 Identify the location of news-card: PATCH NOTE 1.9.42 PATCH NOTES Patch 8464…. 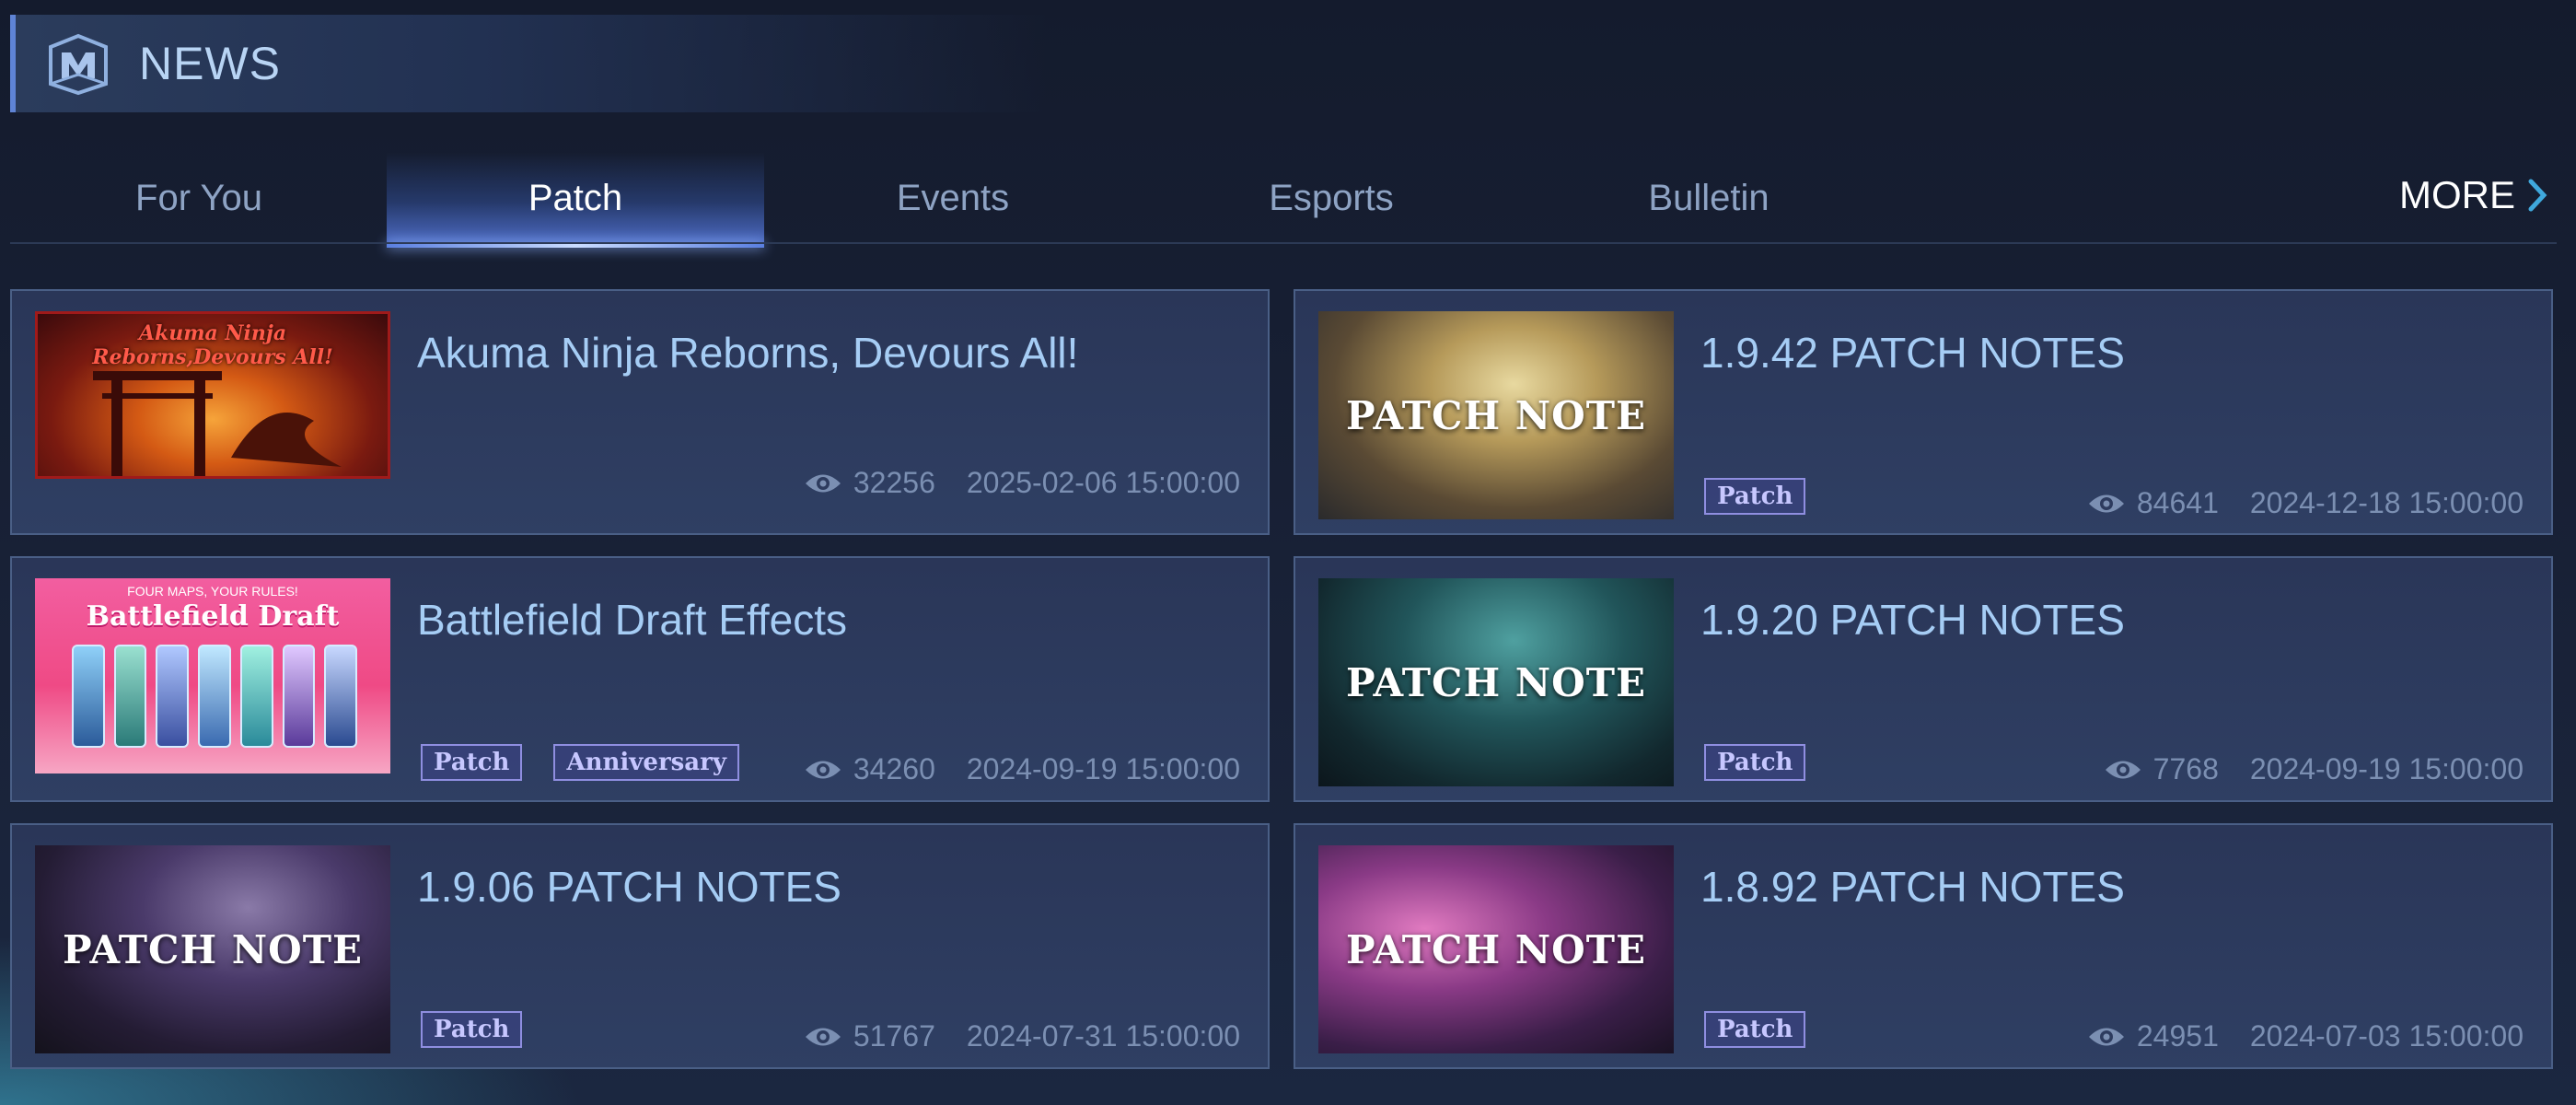
(1923, 412).